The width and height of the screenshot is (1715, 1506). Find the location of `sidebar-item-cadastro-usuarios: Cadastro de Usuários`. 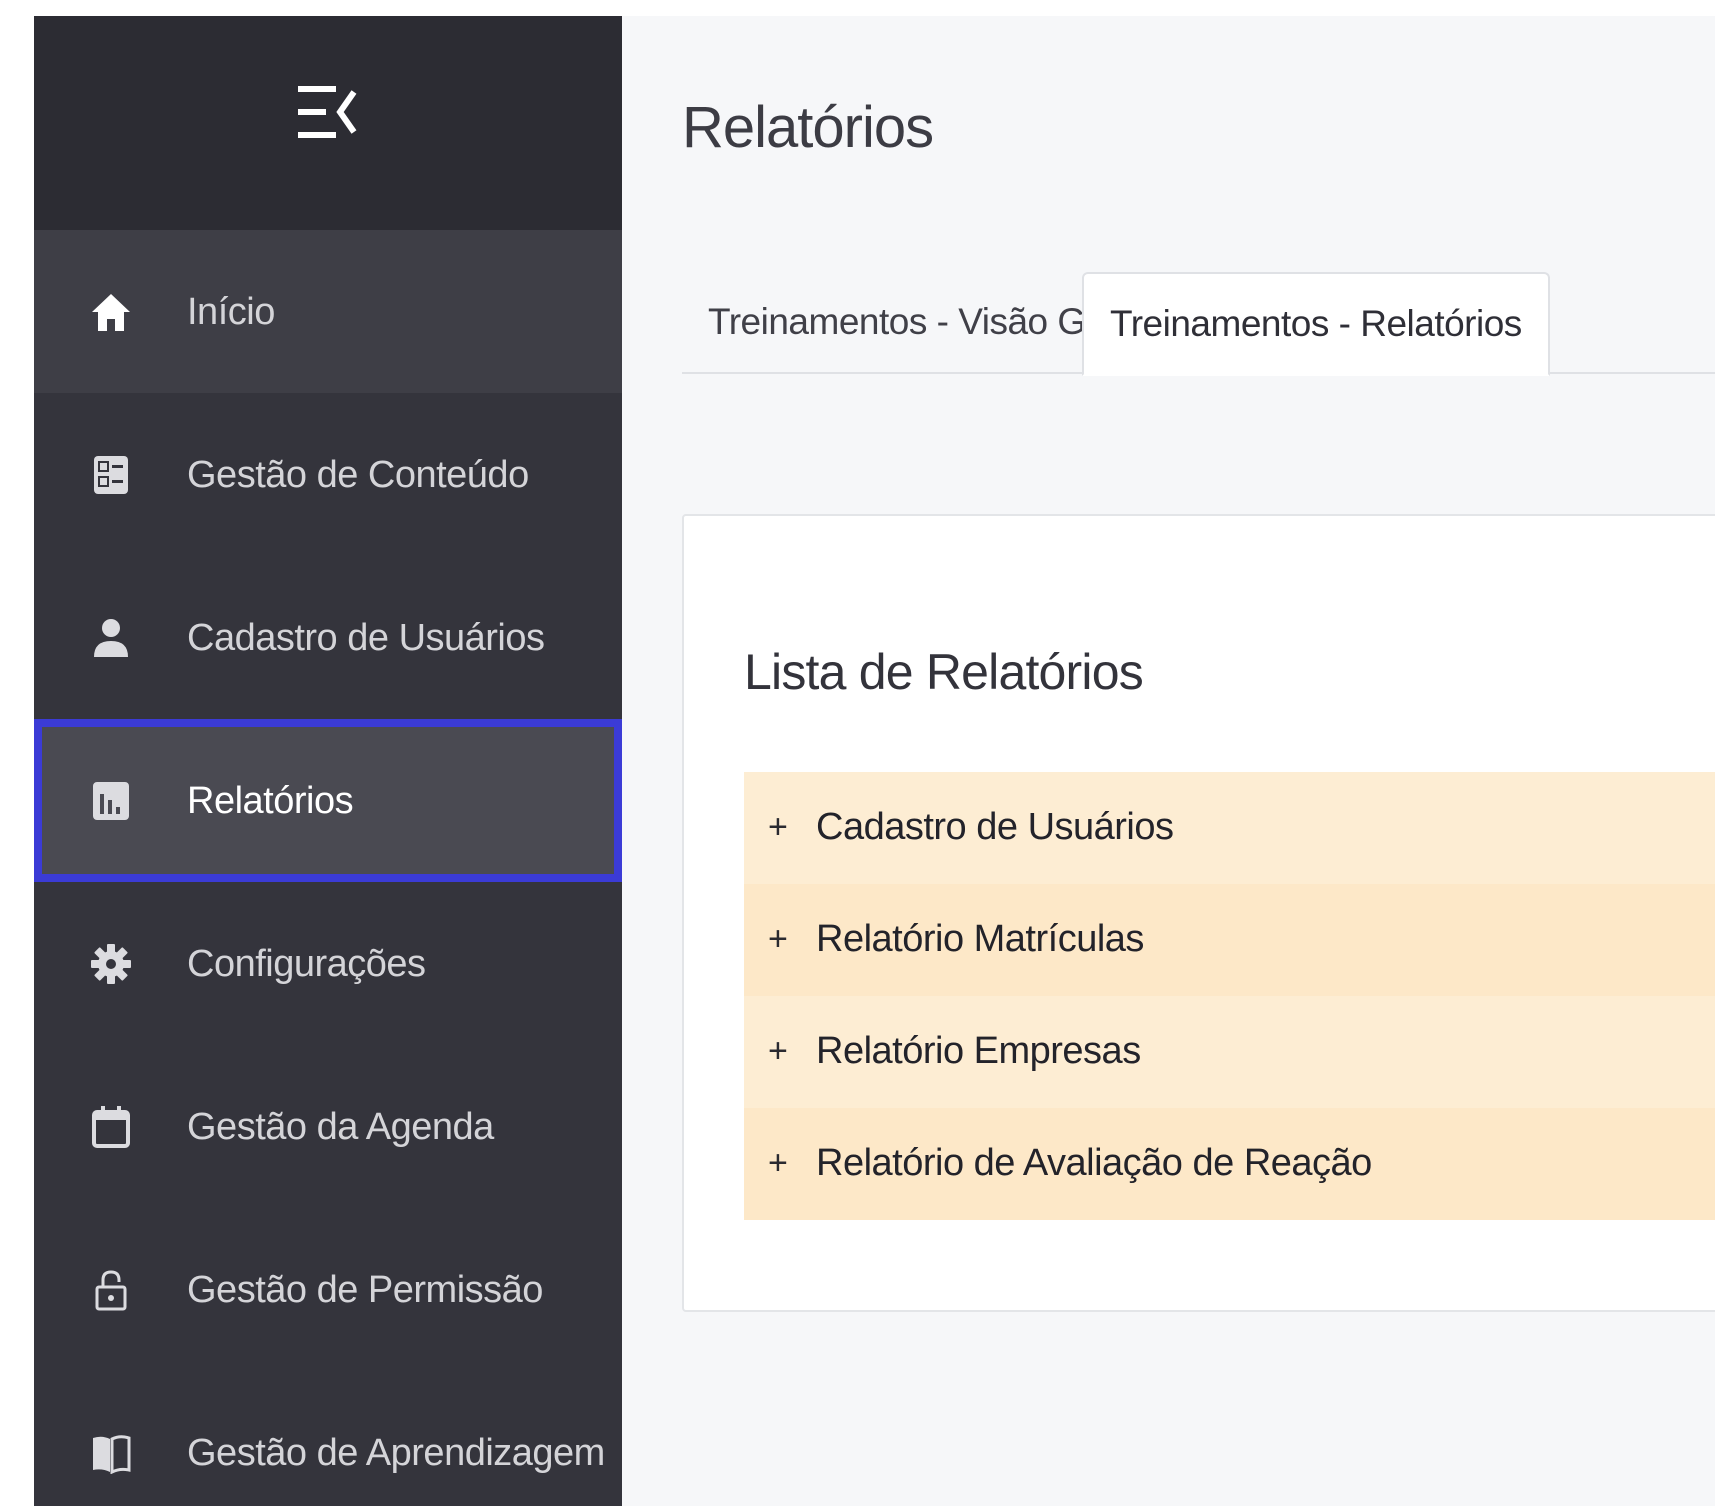

sidebar-item-cadastro-usuarios: Cadastro de Usuários is located at coordinates (328, 637).